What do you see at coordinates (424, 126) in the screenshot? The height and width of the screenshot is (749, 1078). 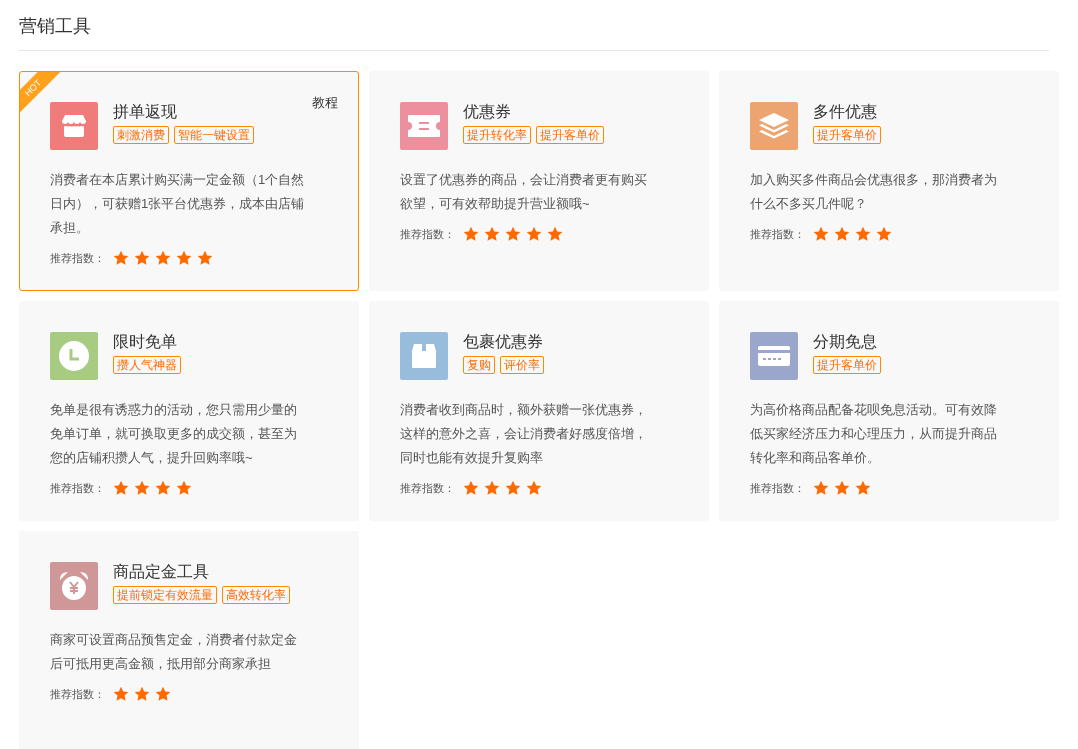 I see `ticket-icon` at bounding box center [424, 126].